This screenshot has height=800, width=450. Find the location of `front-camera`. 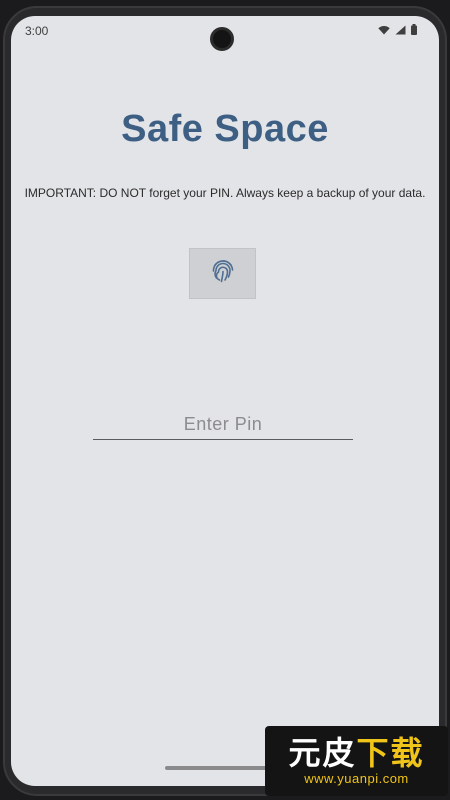

front-camera is located at coordinates (222, 39).